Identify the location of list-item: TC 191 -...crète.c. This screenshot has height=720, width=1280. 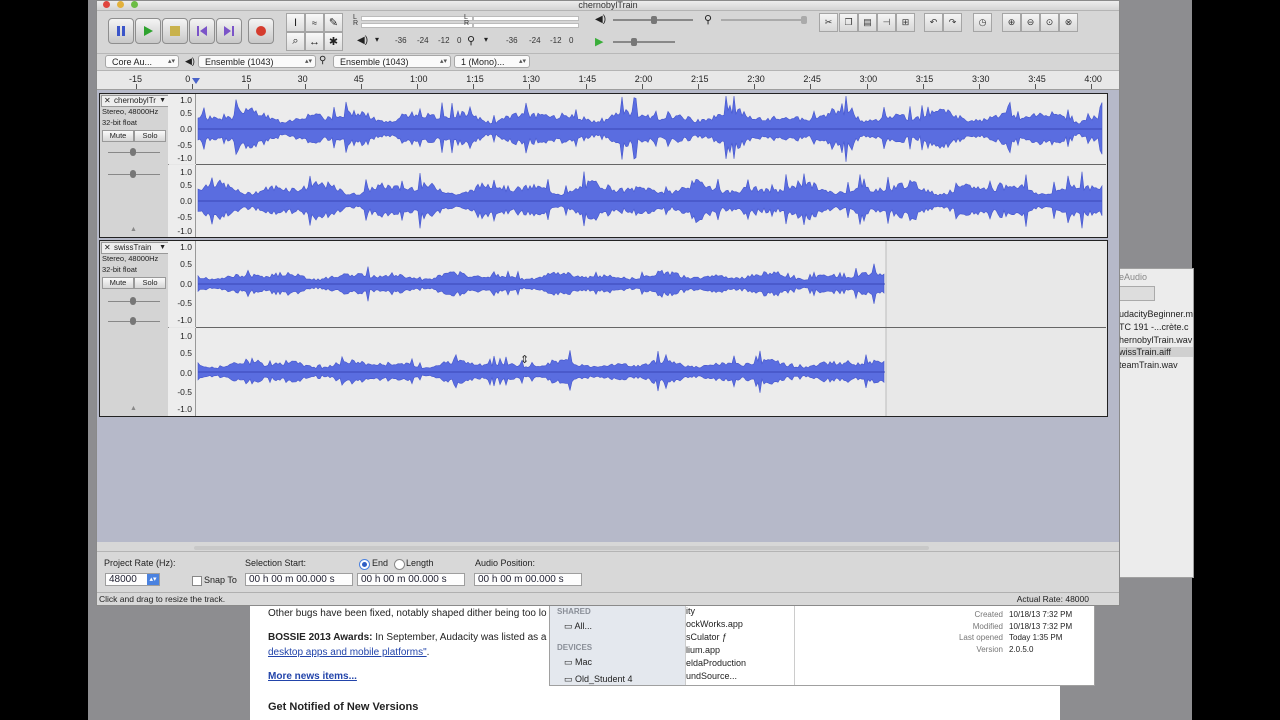
(1154, 327).